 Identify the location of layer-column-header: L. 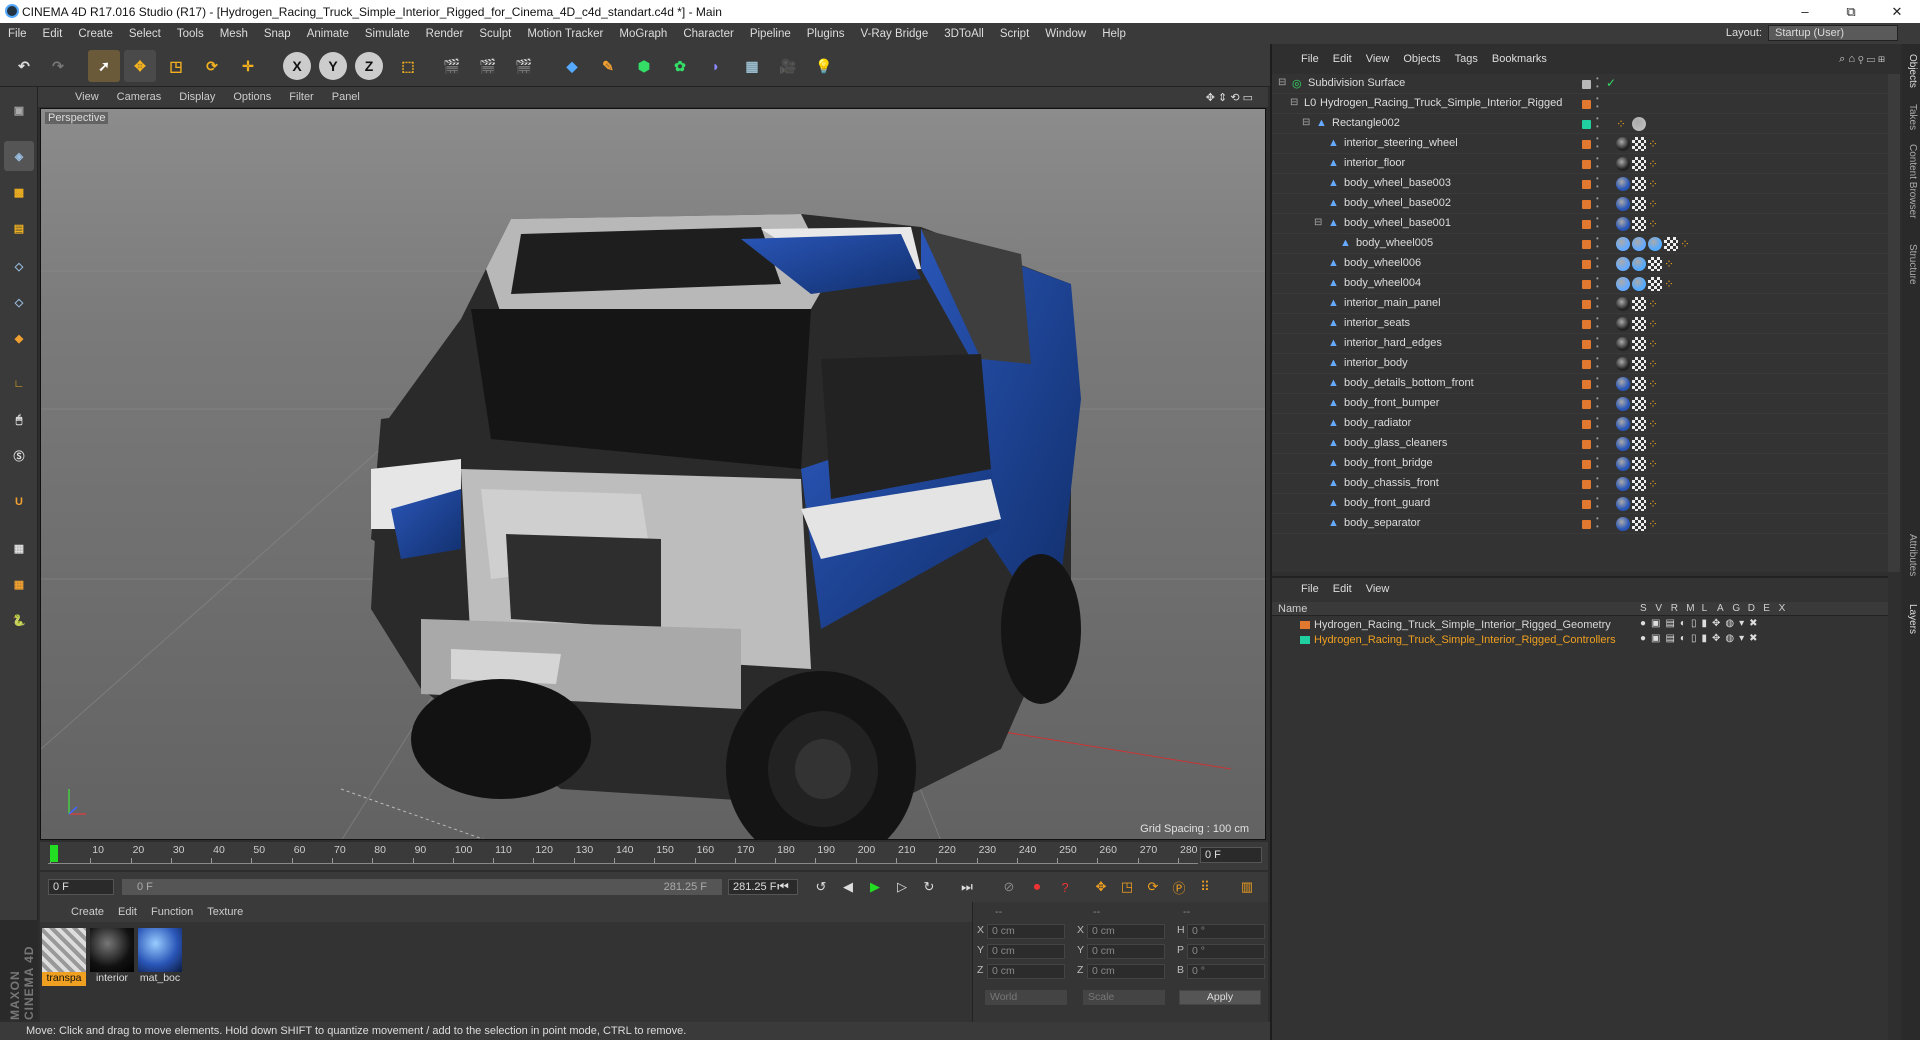
(1705, 608).